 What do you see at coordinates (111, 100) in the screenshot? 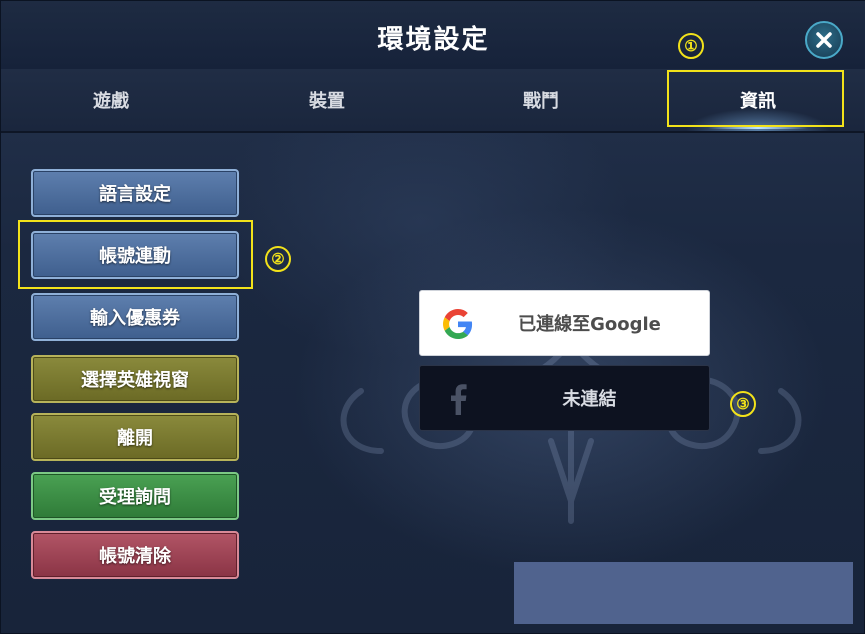
I see `tab-game: 遊戲` at bounding box center [111, 100].